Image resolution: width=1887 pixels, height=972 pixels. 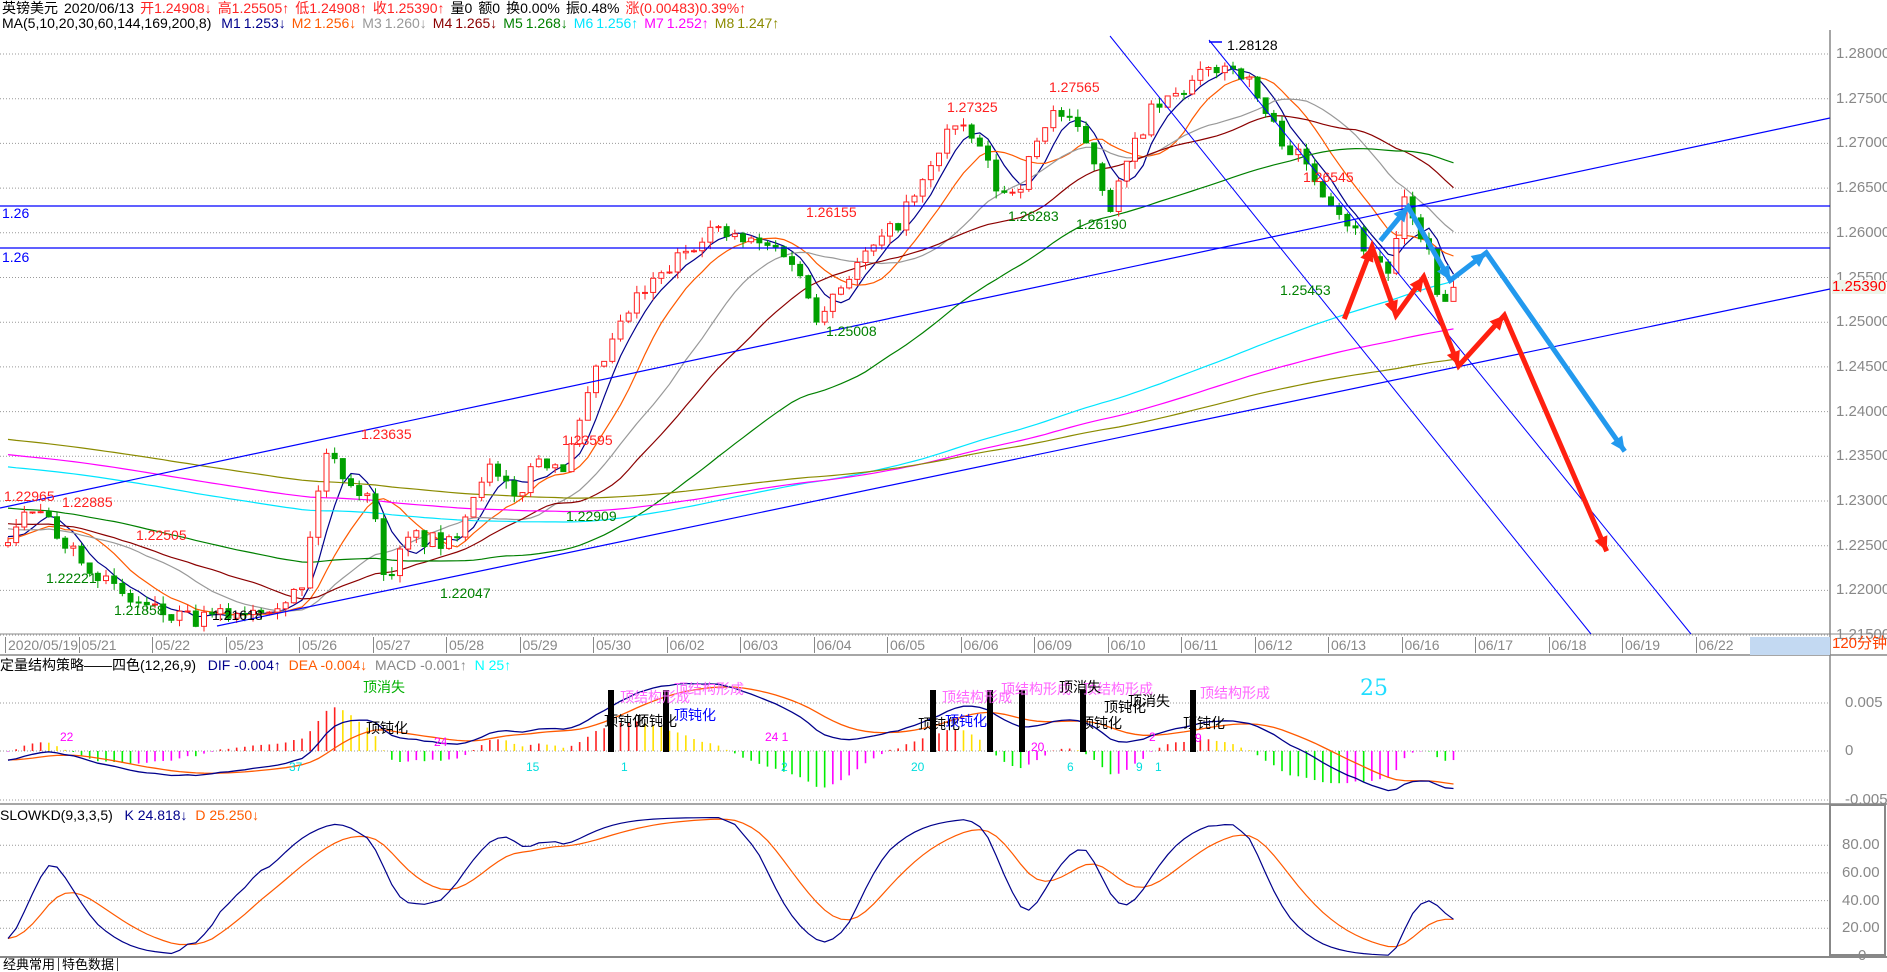 I want to click on macd-count-label: 2, so click(x=784, y=767).